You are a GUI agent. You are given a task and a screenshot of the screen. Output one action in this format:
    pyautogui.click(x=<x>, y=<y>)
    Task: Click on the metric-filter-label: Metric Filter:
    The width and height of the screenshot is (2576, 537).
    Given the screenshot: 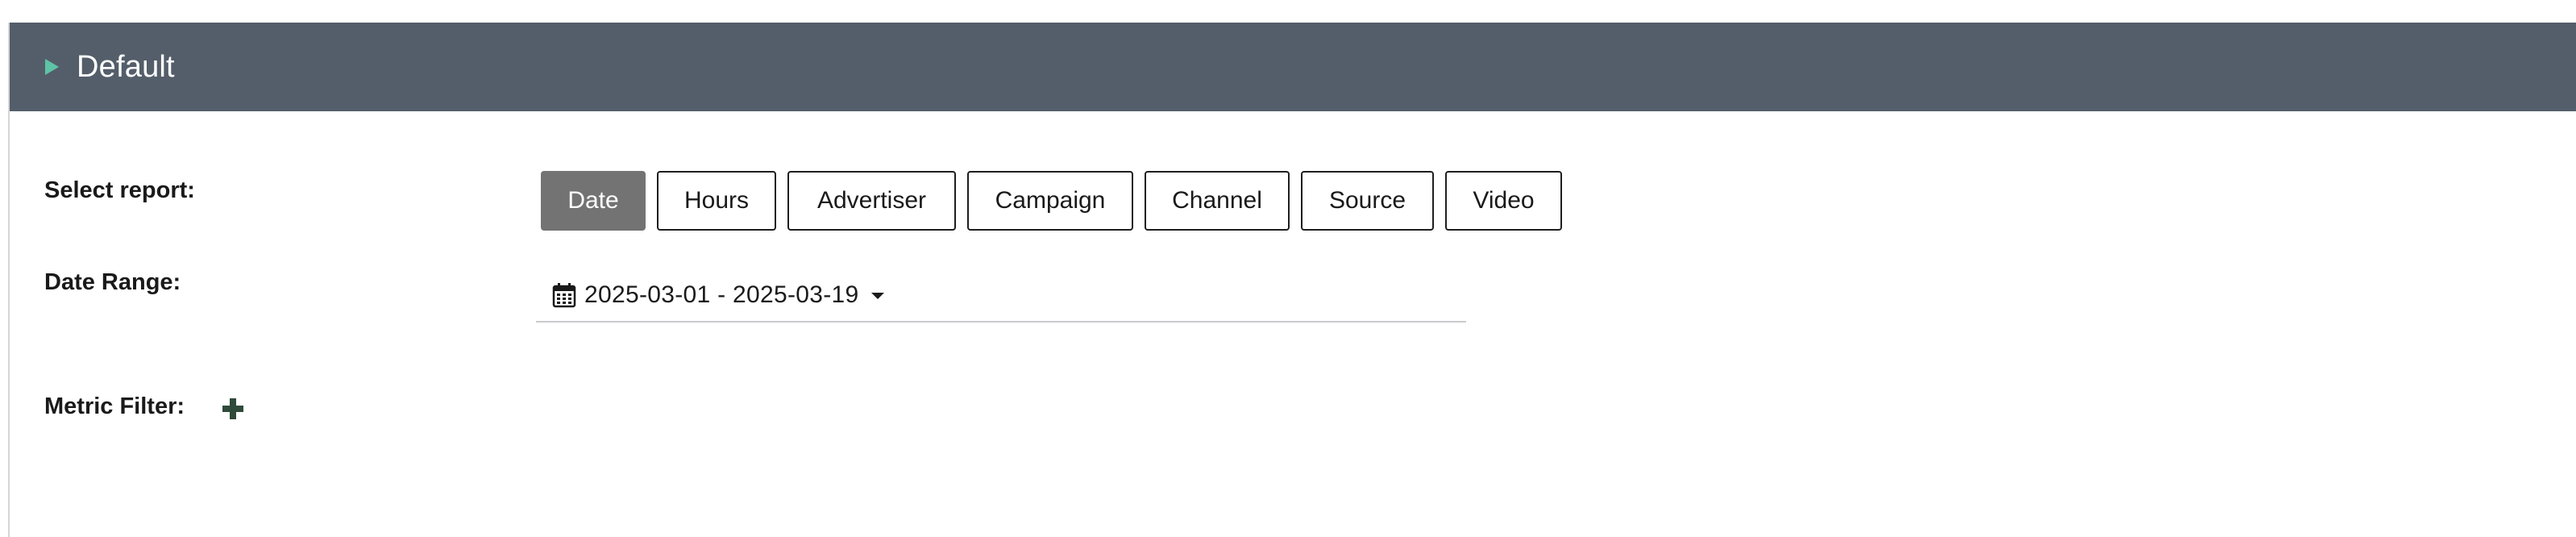 What is the action you would take?
    pyautogui.click(x=114, y=406)
    